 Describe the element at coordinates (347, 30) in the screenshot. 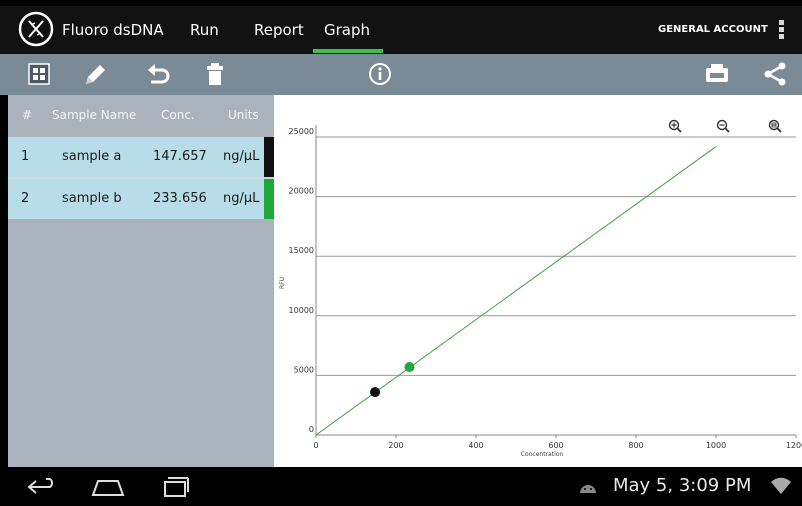

I see `tab-graph: Graph` at that location.